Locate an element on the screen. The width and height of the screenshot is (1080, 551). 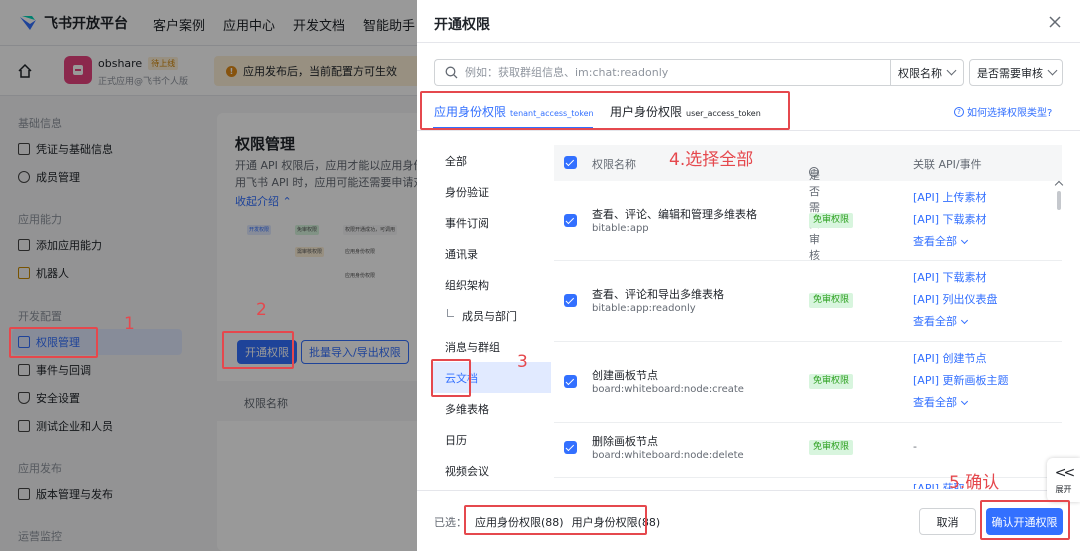
category-members-departments: 成员与部门 is located at coordinates (492, 315).